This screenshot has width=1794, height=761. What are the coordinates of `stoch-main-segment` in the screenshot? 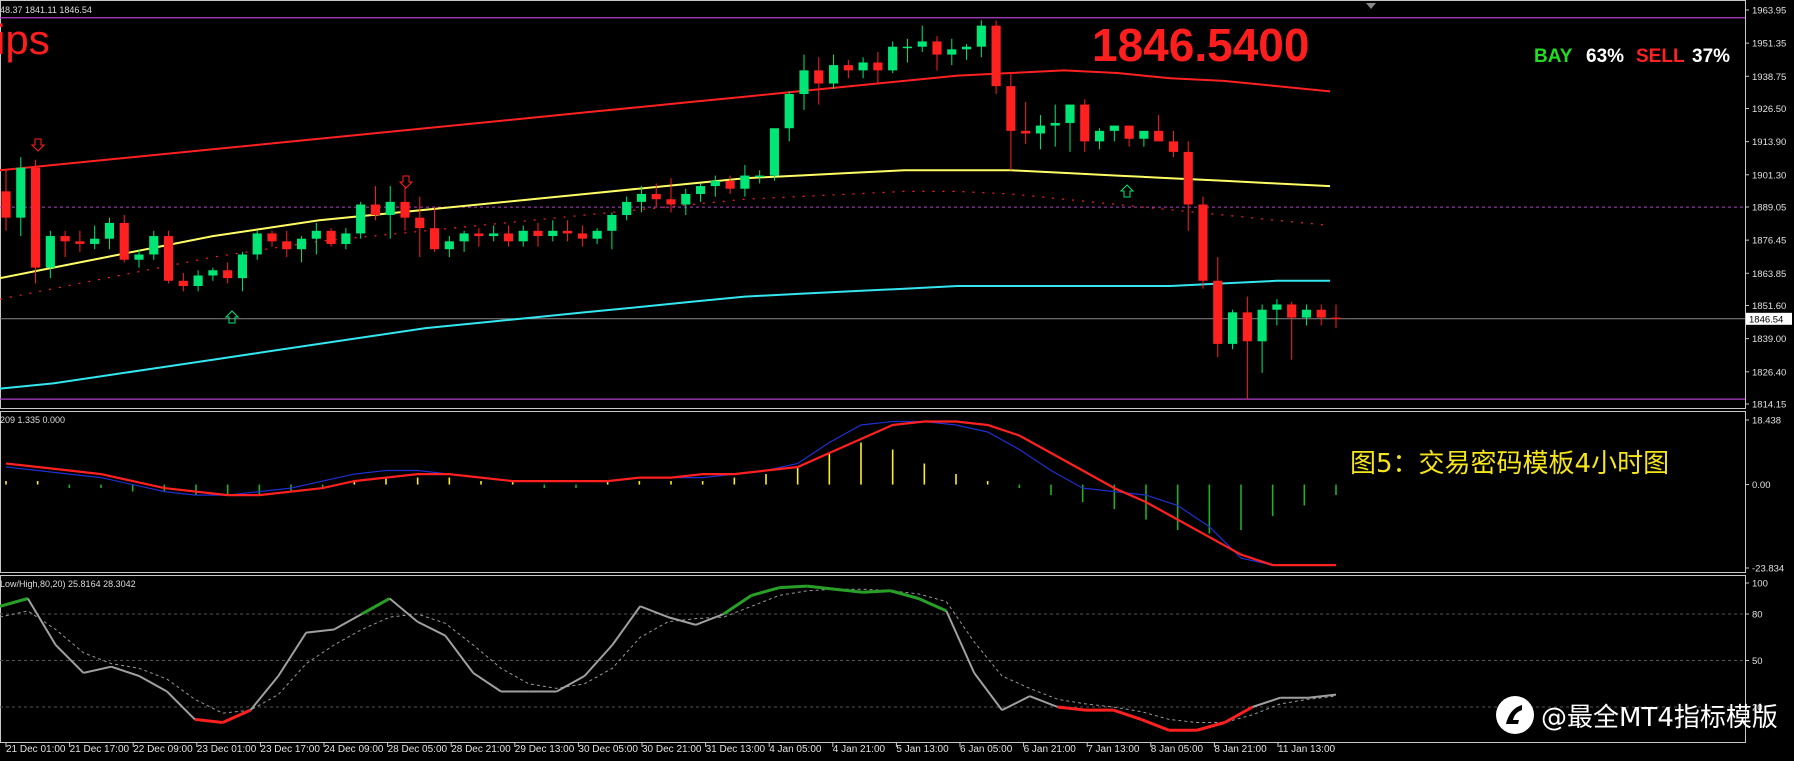 It's located at (1127, 714).